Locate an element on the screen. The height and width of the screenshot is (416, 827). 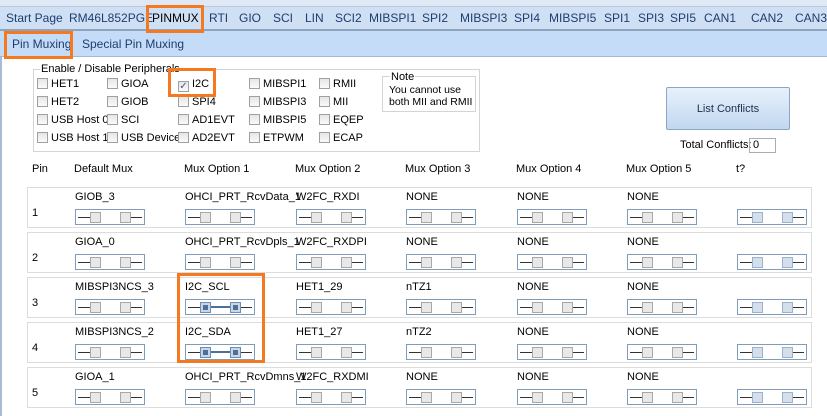
checkbox-usb-host-1: USB Host 1 is located at coordinates (72, 138).